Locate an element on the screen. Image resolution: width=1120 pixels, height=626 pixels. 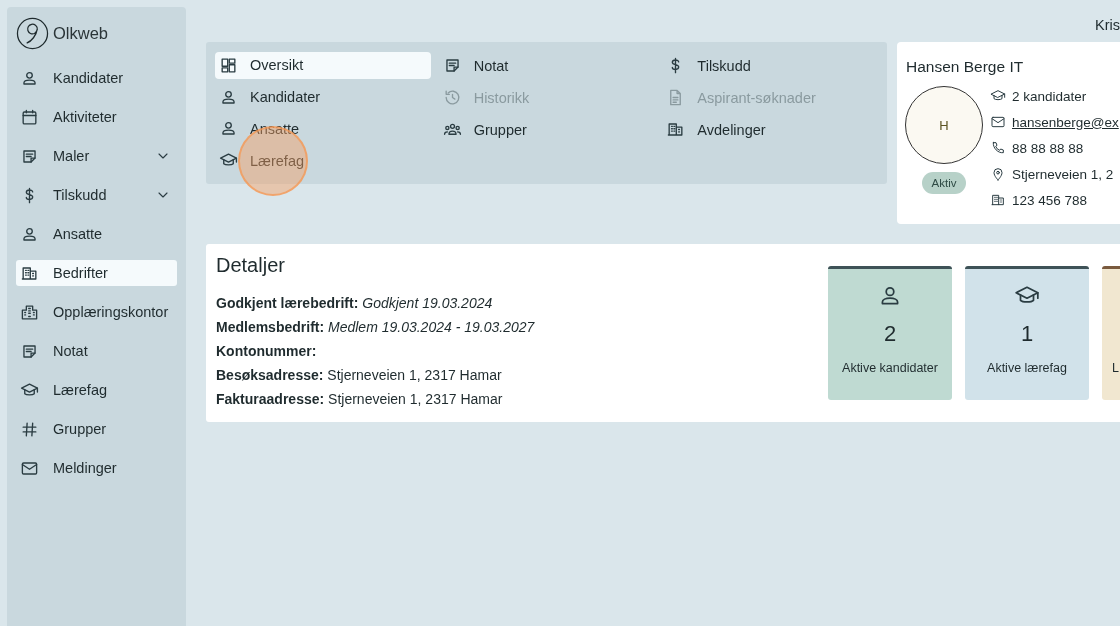
status-badge: Aktiv is located at coordinates (944, 183).